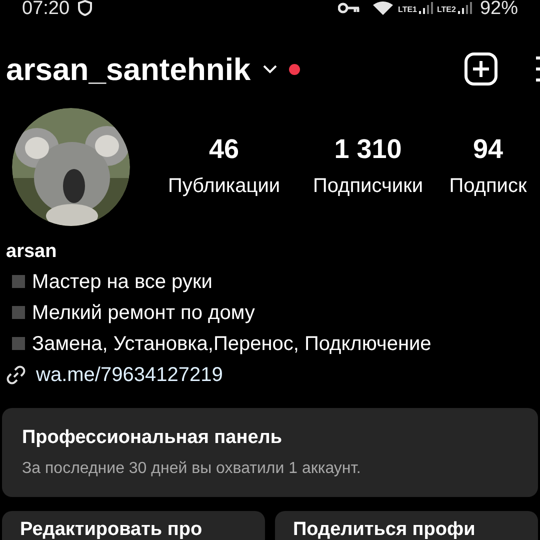  What do you see at coordinates (153, 438) in the screenshot?
I see `dashboard-title: Профессиональная панель` at bounding box center [153, 438].